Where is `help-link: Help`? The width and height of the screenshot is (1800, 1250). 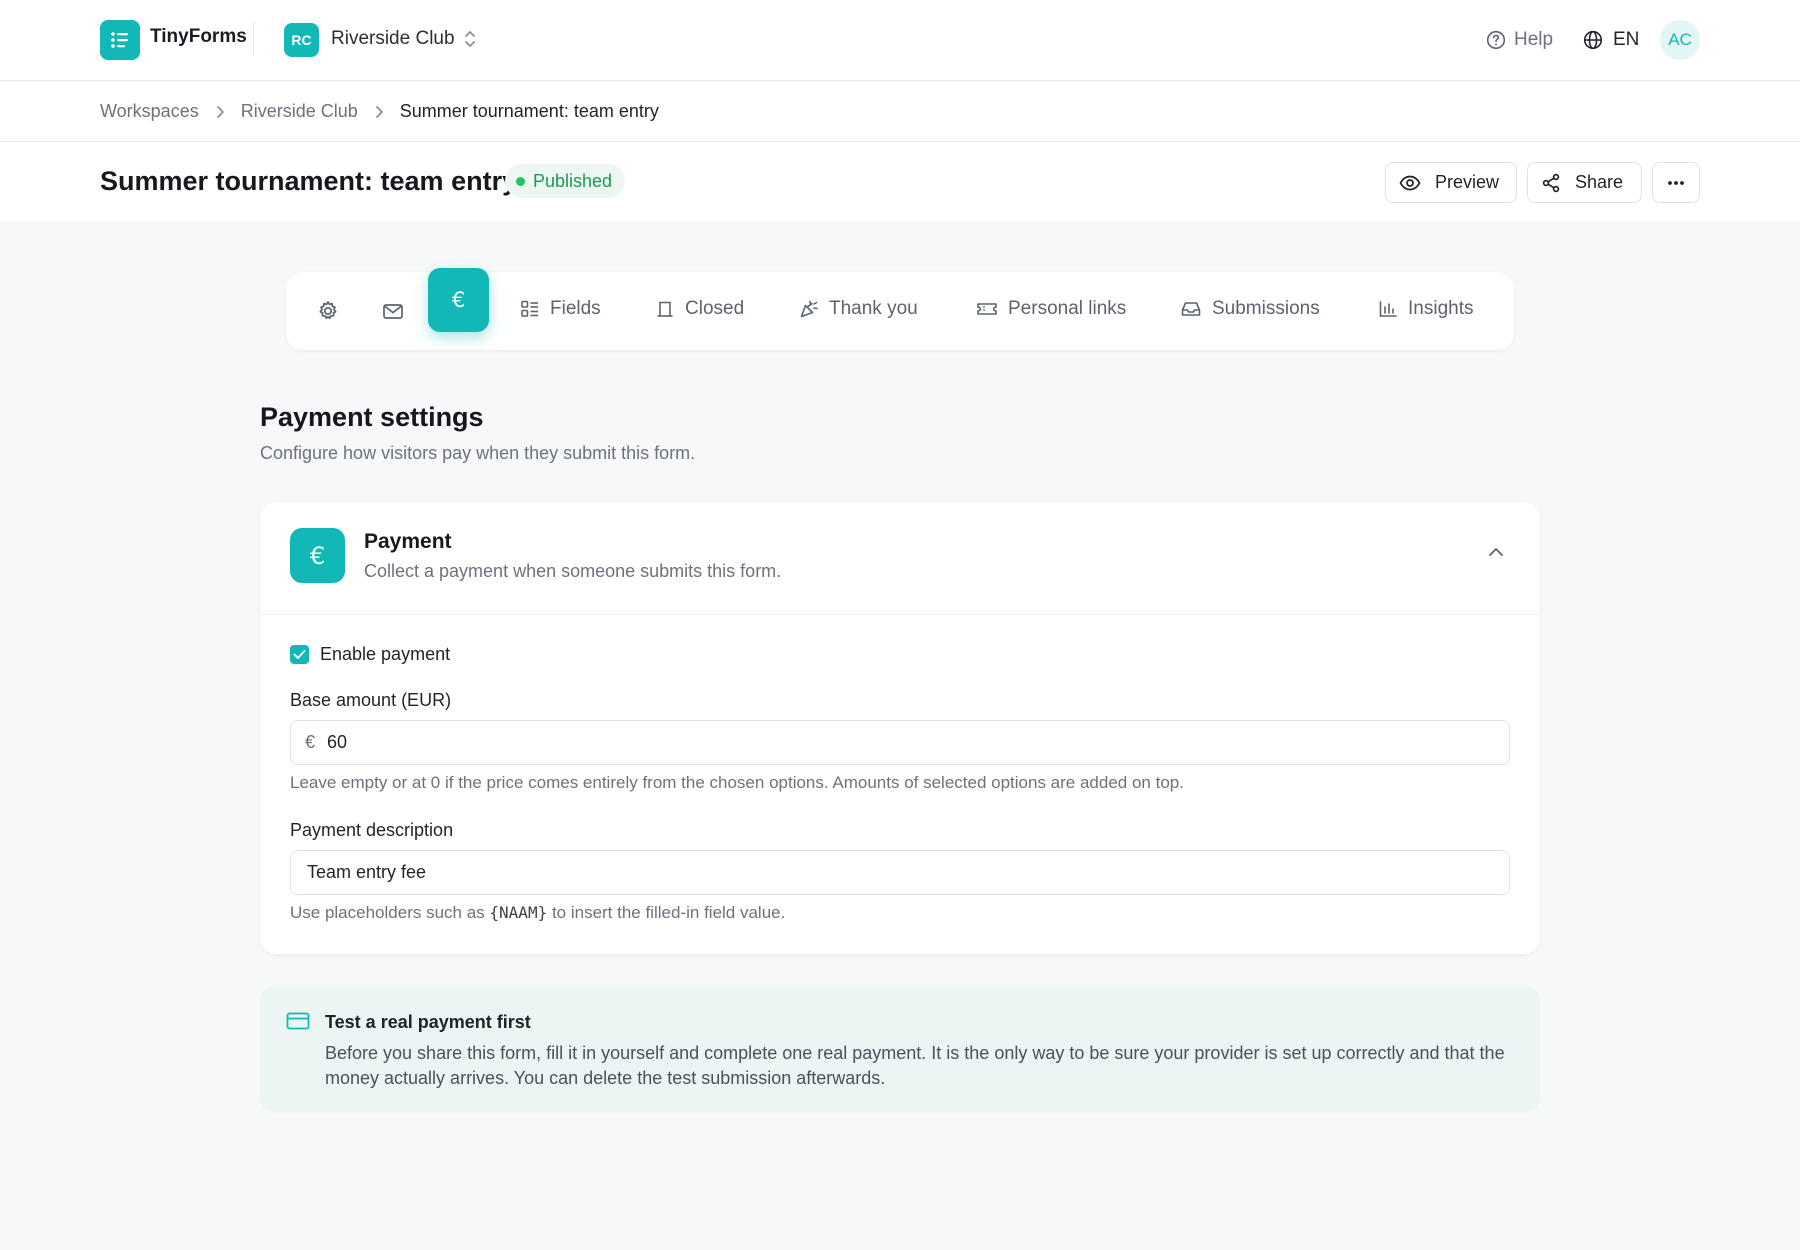
help-link: Help is located at coordinates (1519, 40).